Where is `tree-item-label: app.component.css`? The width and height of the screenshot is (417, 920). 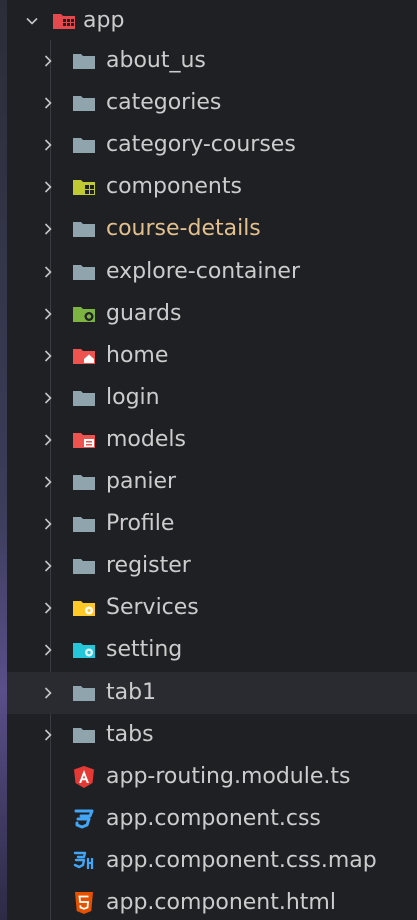 tree-item-label: app.component.css is located at coordinates (213, 818).